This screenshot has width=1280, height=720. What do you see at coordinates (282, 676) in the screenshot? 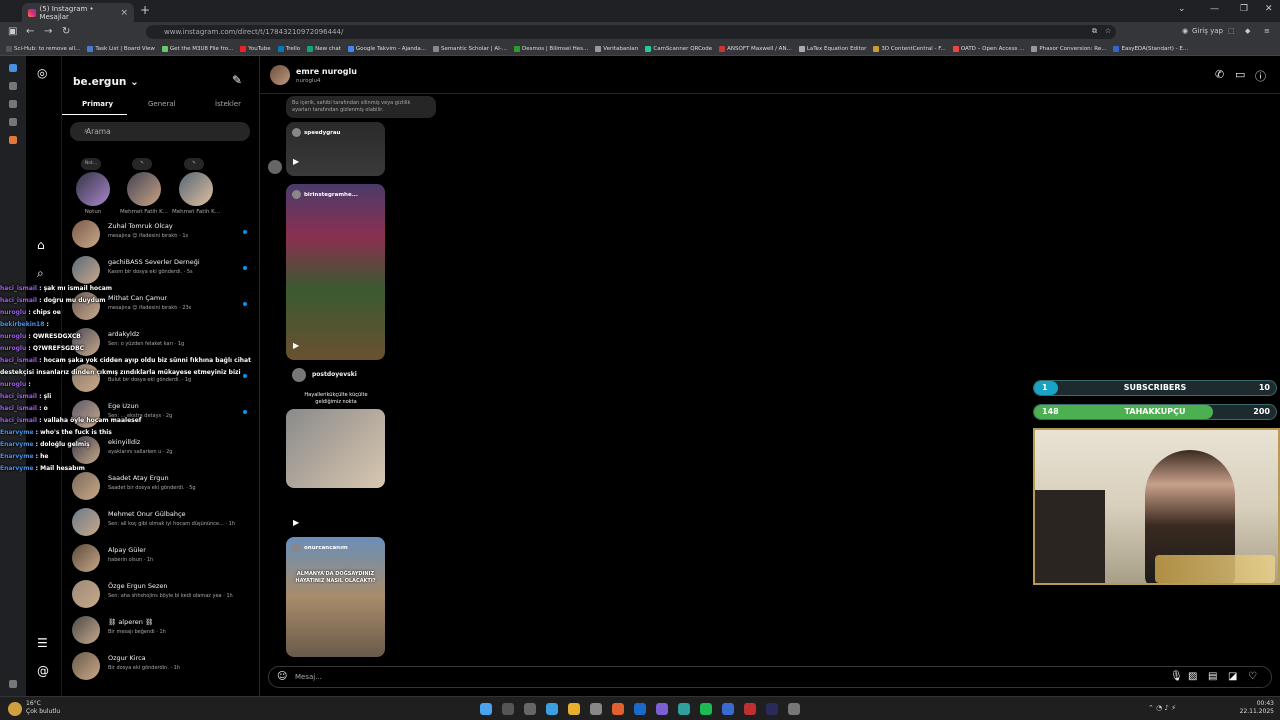
I see `emoji-icon: ☺` at bounding box center [282, 676].